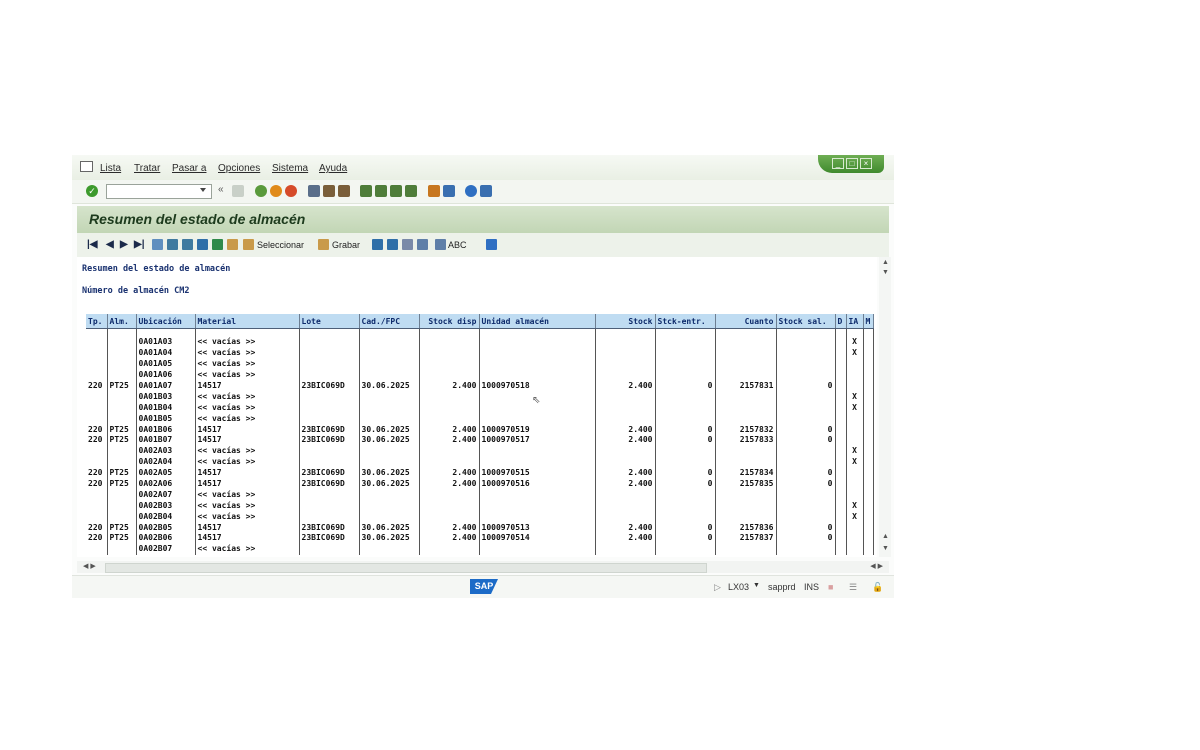 This screenshot has height=750, width=1200. What do you see at coordinates (232, 244) in the screenshot?
I see `subtotal-icon` at bounding box center [232, 244].